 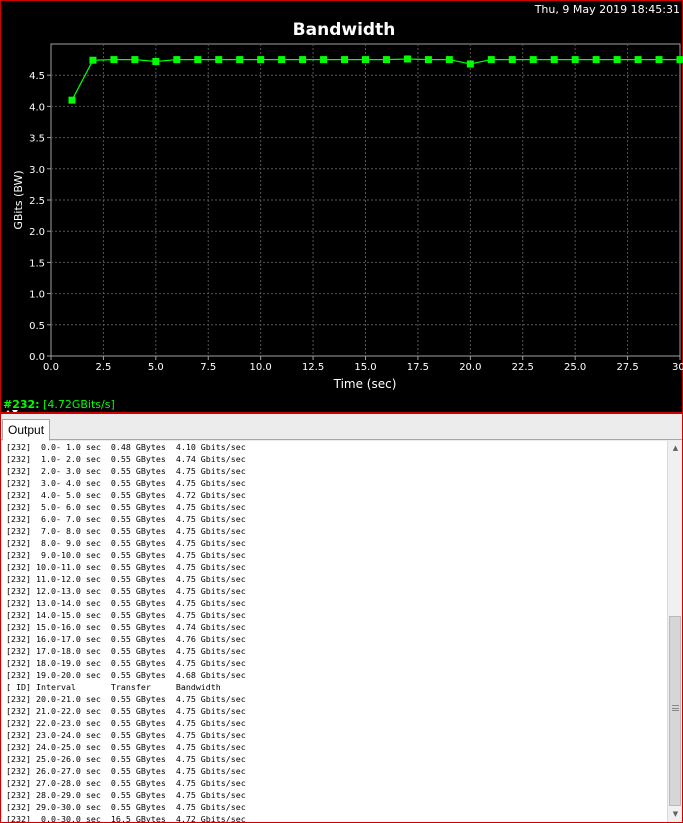 What do you see at coordinates (113, 687) in the screenshot?
I see `output-line: [ ID] Interval Transfer Bandwidth` at bounding box center [113, 687].